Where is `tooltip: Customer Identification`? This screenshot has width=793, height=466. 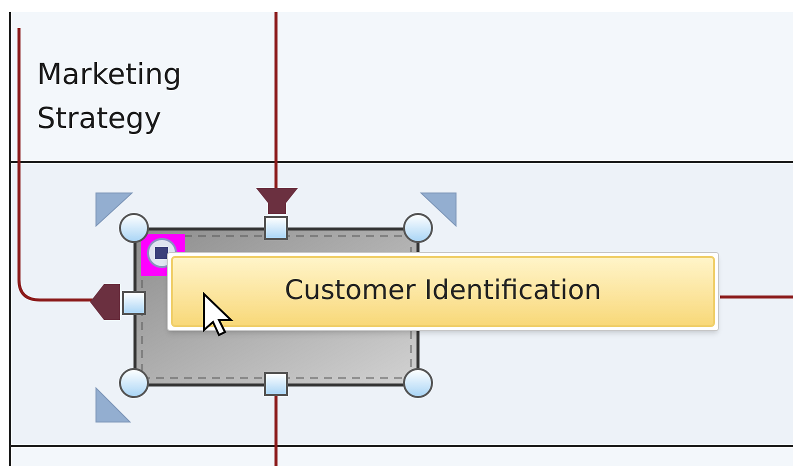
tooltip: Customer Identification is located at coordinates (443, 291).